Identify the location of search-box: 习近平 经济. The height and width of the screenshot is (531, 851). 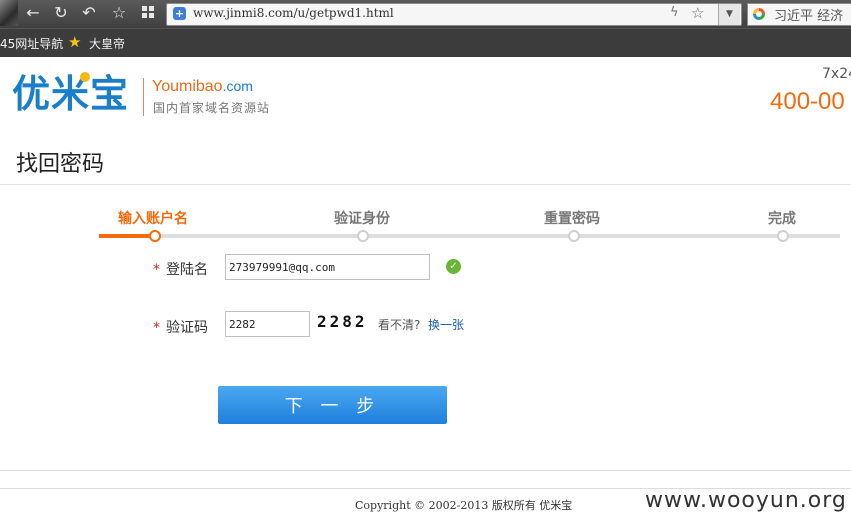
(799, 14).